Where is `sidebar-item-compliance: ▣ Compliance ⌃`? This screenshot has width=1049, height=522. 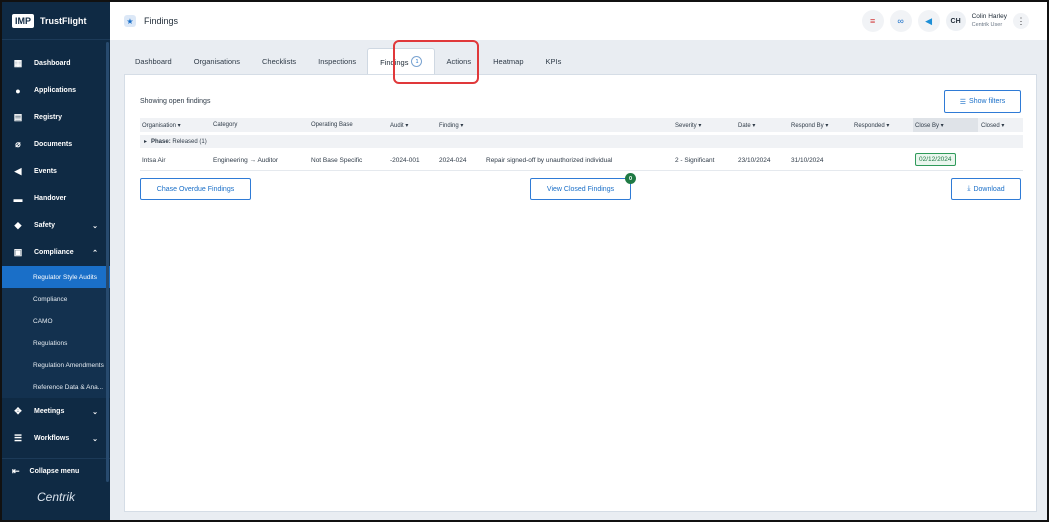
sidebar-item-compliance: ▣ Compliance ⌃ is located at coordinates (56, 252).